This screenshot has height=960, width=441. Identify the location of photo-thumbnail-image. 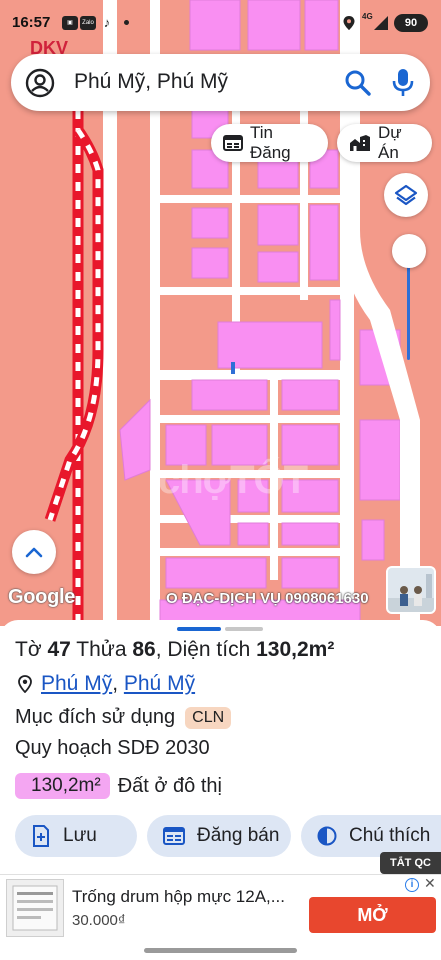
(411, 590).